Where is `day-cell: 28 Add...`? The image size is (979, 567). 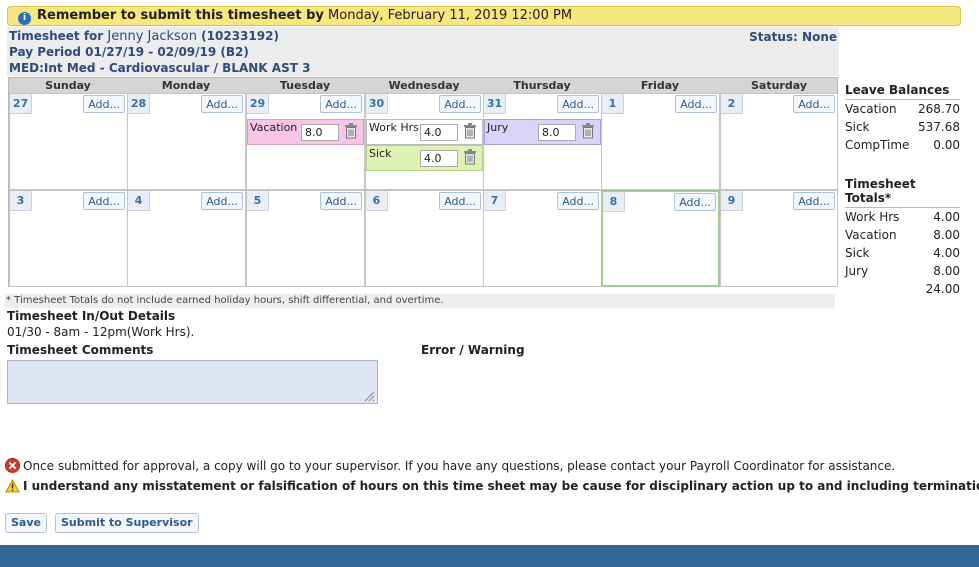 day-cell: 28 Add... is located at coordinates (186, 141).